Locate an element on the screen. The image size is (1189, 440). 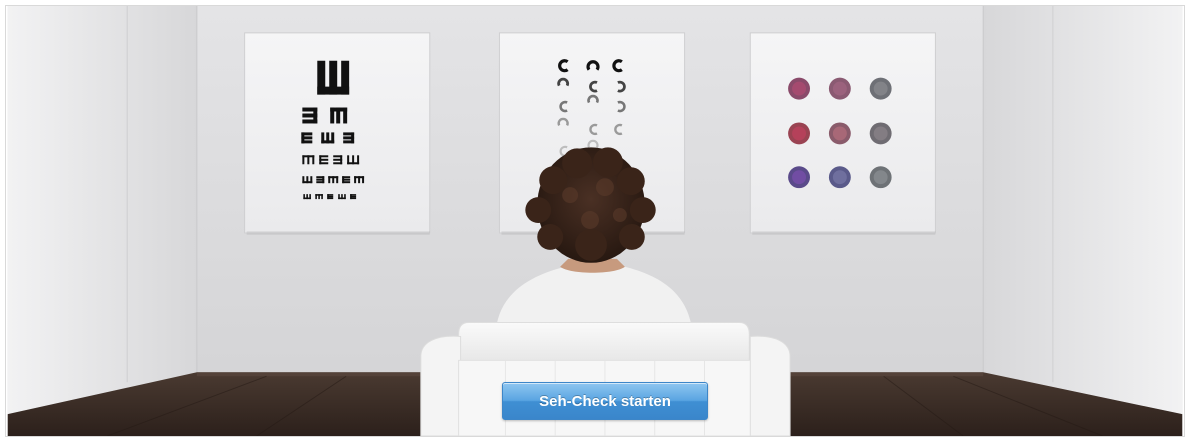
tumbling-e-chart is located at coordinates (337, 133).